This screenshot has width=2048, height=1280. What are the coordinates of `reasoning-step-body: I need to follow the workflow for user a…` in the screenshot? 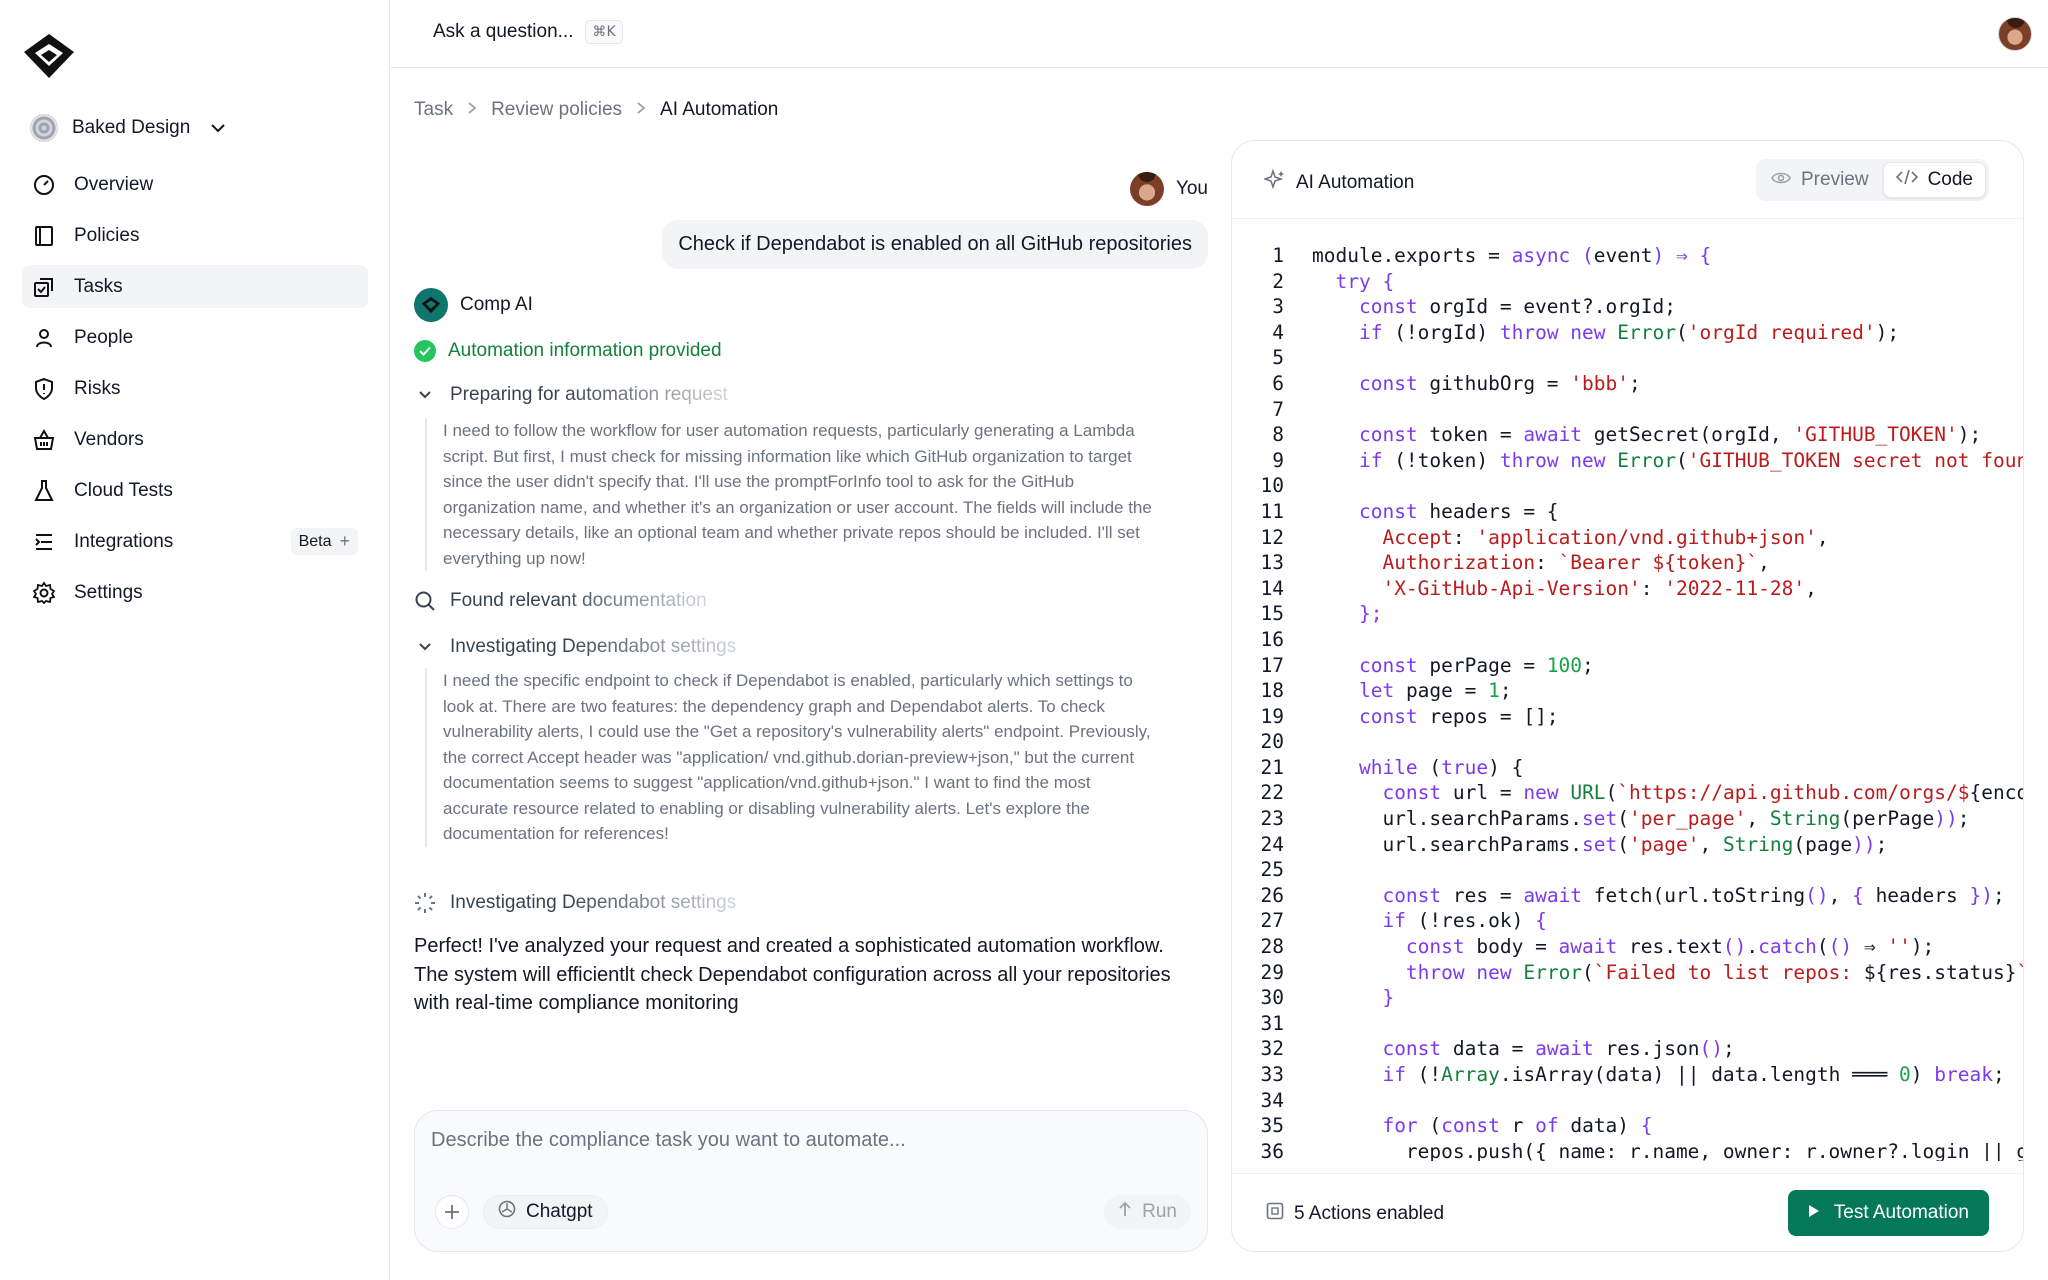 It's located at (795, 494).